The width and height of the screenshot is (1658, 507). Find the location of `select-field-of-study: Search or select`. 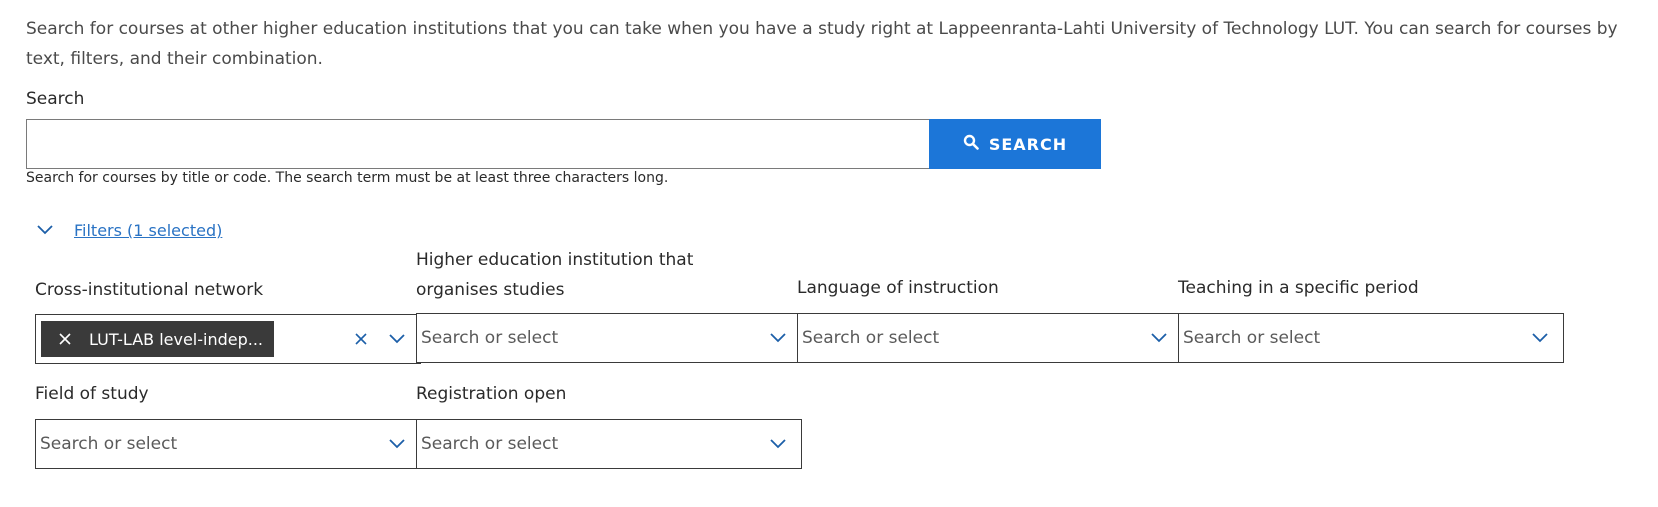

select-field-of-study: Search or select is located at coordinates (228, 444).